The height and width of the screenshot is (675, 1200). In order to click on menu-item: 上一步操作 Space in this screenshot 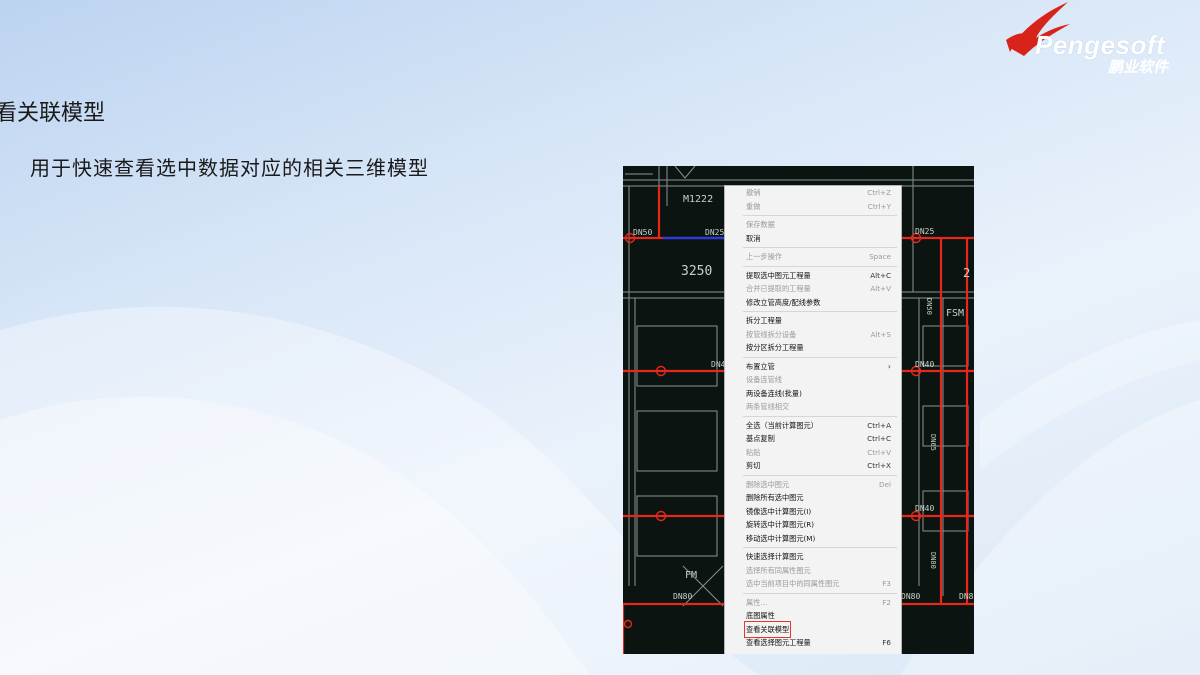, I will do `click(813, 257)`.